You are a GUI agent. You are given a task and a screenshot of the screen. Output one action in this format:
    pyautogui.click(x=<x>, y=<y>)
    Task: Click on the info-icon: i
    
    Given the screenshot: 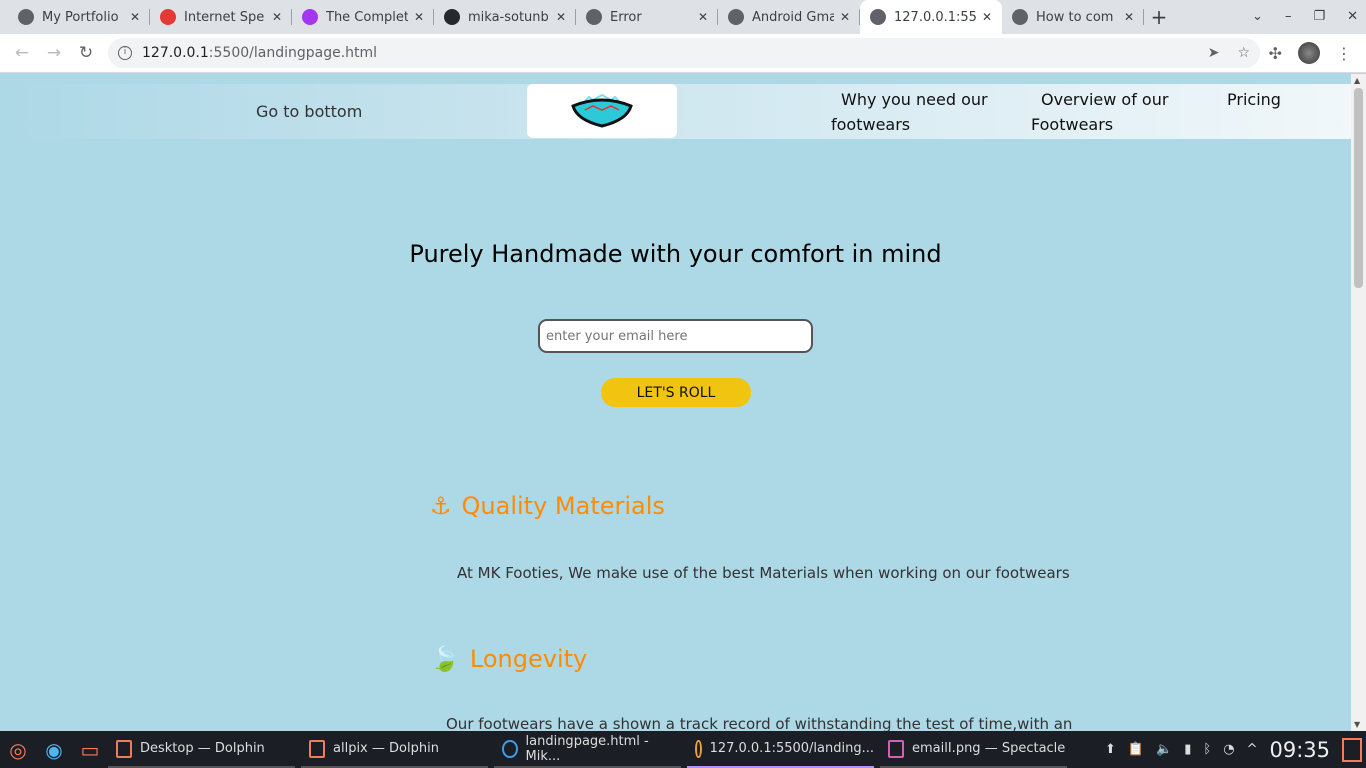 What is the action you would take?
    pyautogui.click(x=125, y=53)
    